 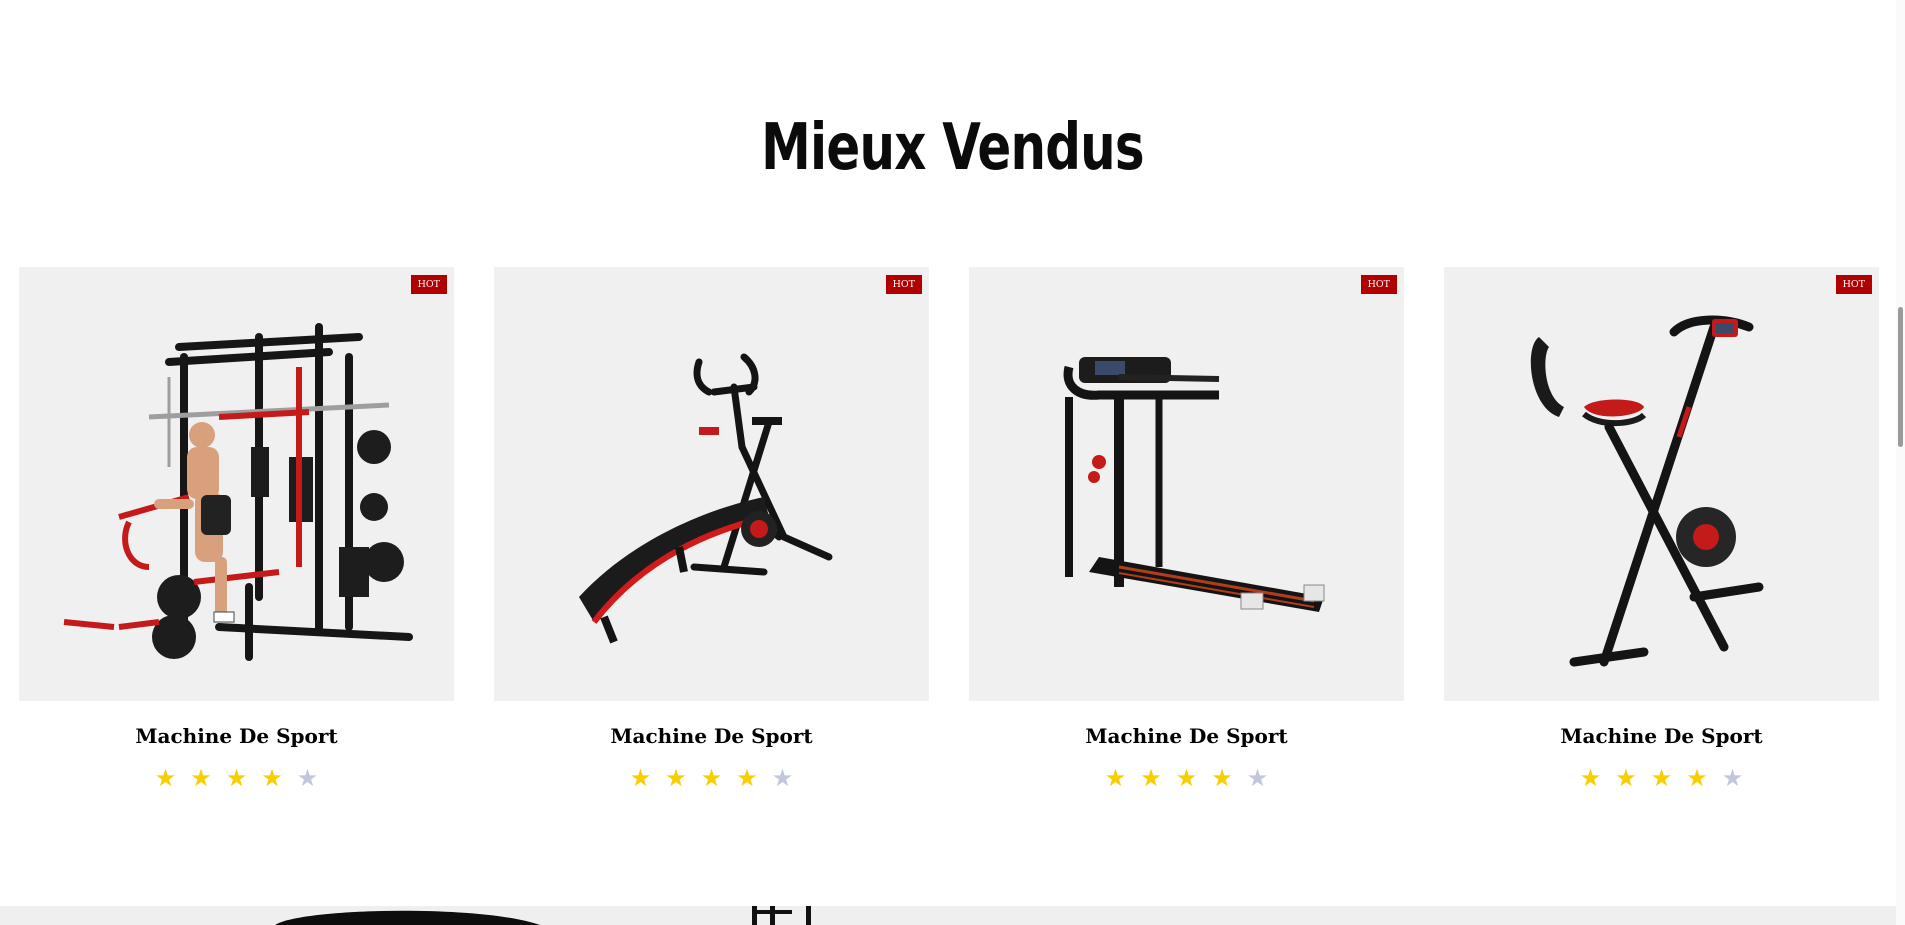 What do you see at coordinates (238, 492) in the screenshot?
I see `home-gym-station-image` at bounding box center [238, 492].